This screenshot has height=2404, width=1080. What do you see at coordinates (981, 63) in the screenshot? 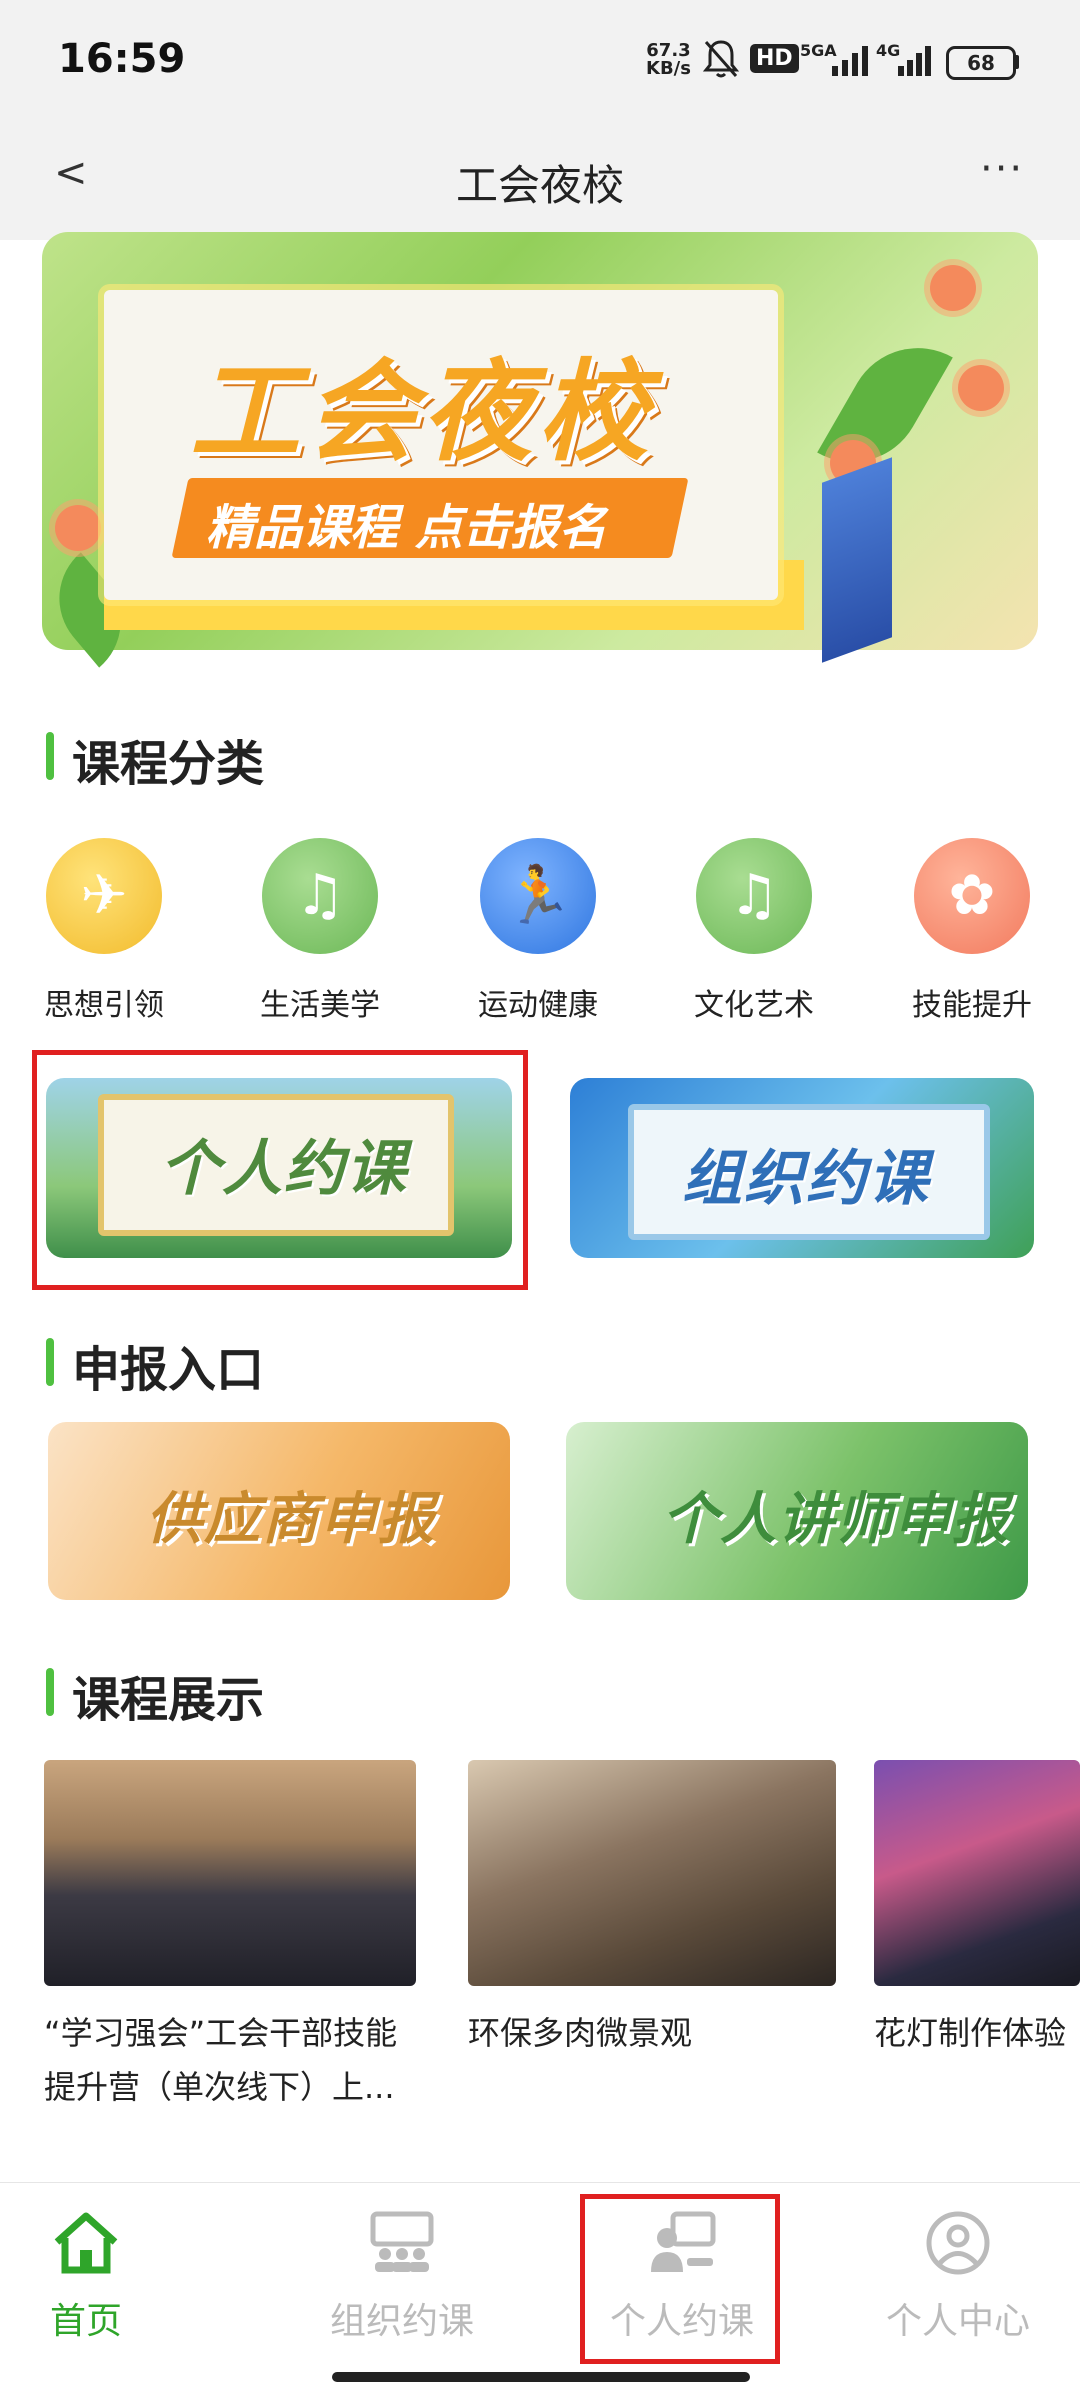
I see `battery-indicator: 68` at bounding box center [981, 63].